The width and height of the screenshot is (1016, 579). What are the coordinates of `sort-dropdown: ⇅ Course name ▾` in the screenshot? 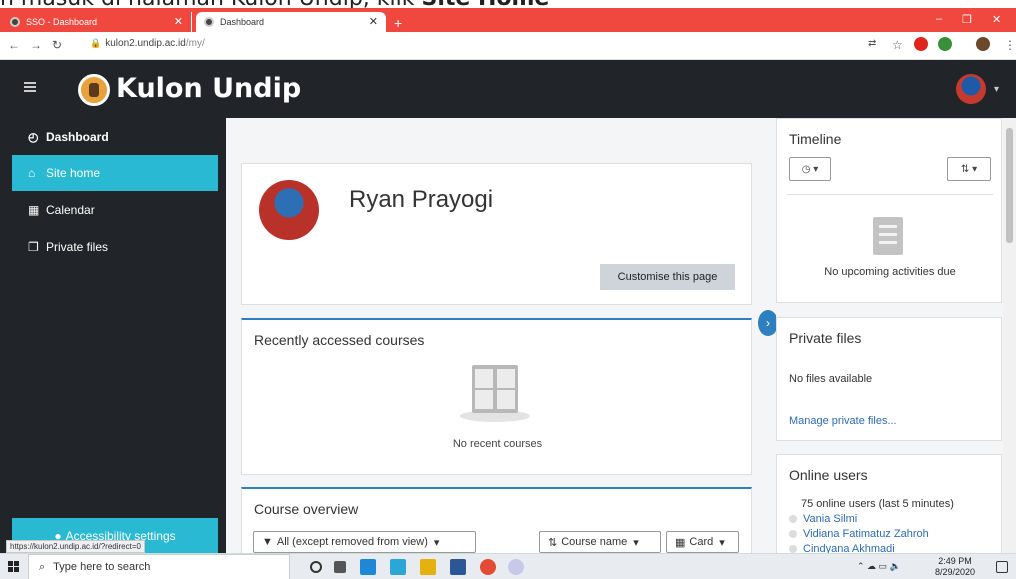 It's located at (600, 542).